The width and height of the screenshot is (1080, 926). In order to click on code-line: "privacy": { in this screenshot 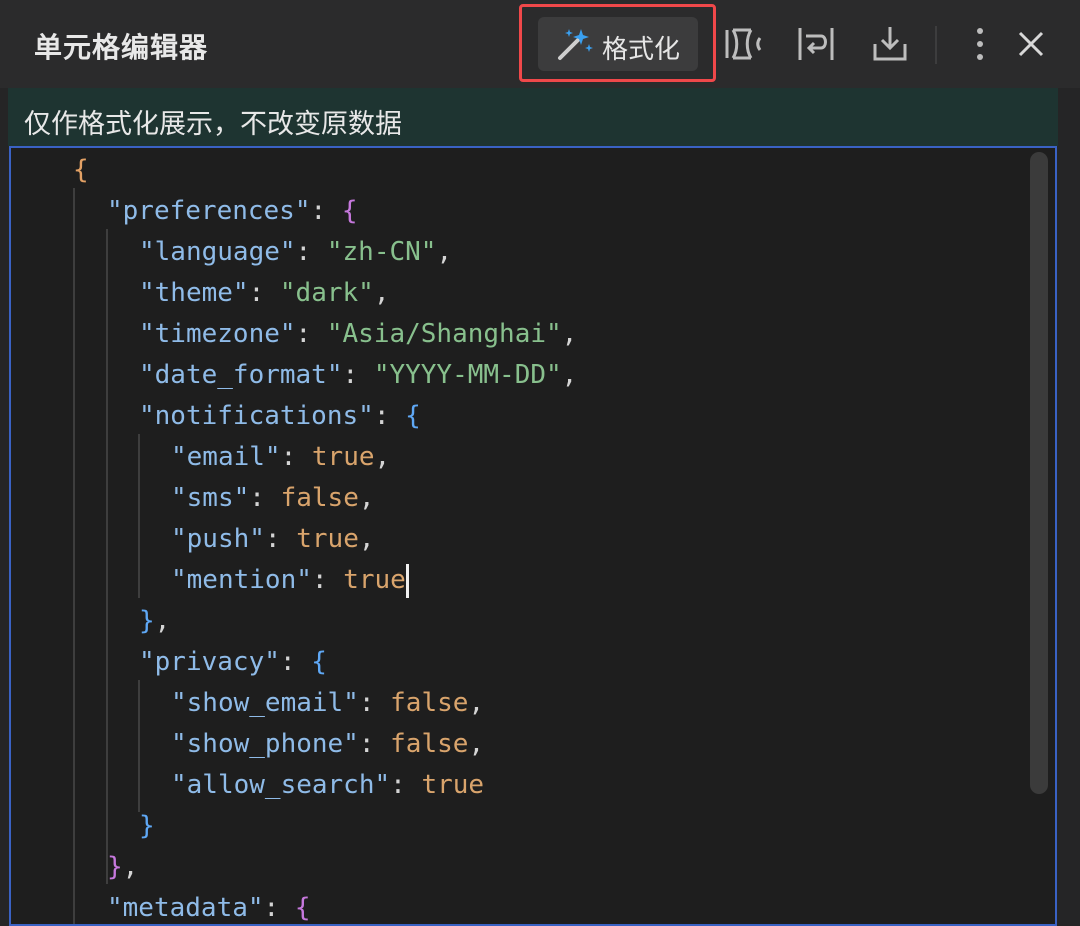, I will do `click(233, 662)`.